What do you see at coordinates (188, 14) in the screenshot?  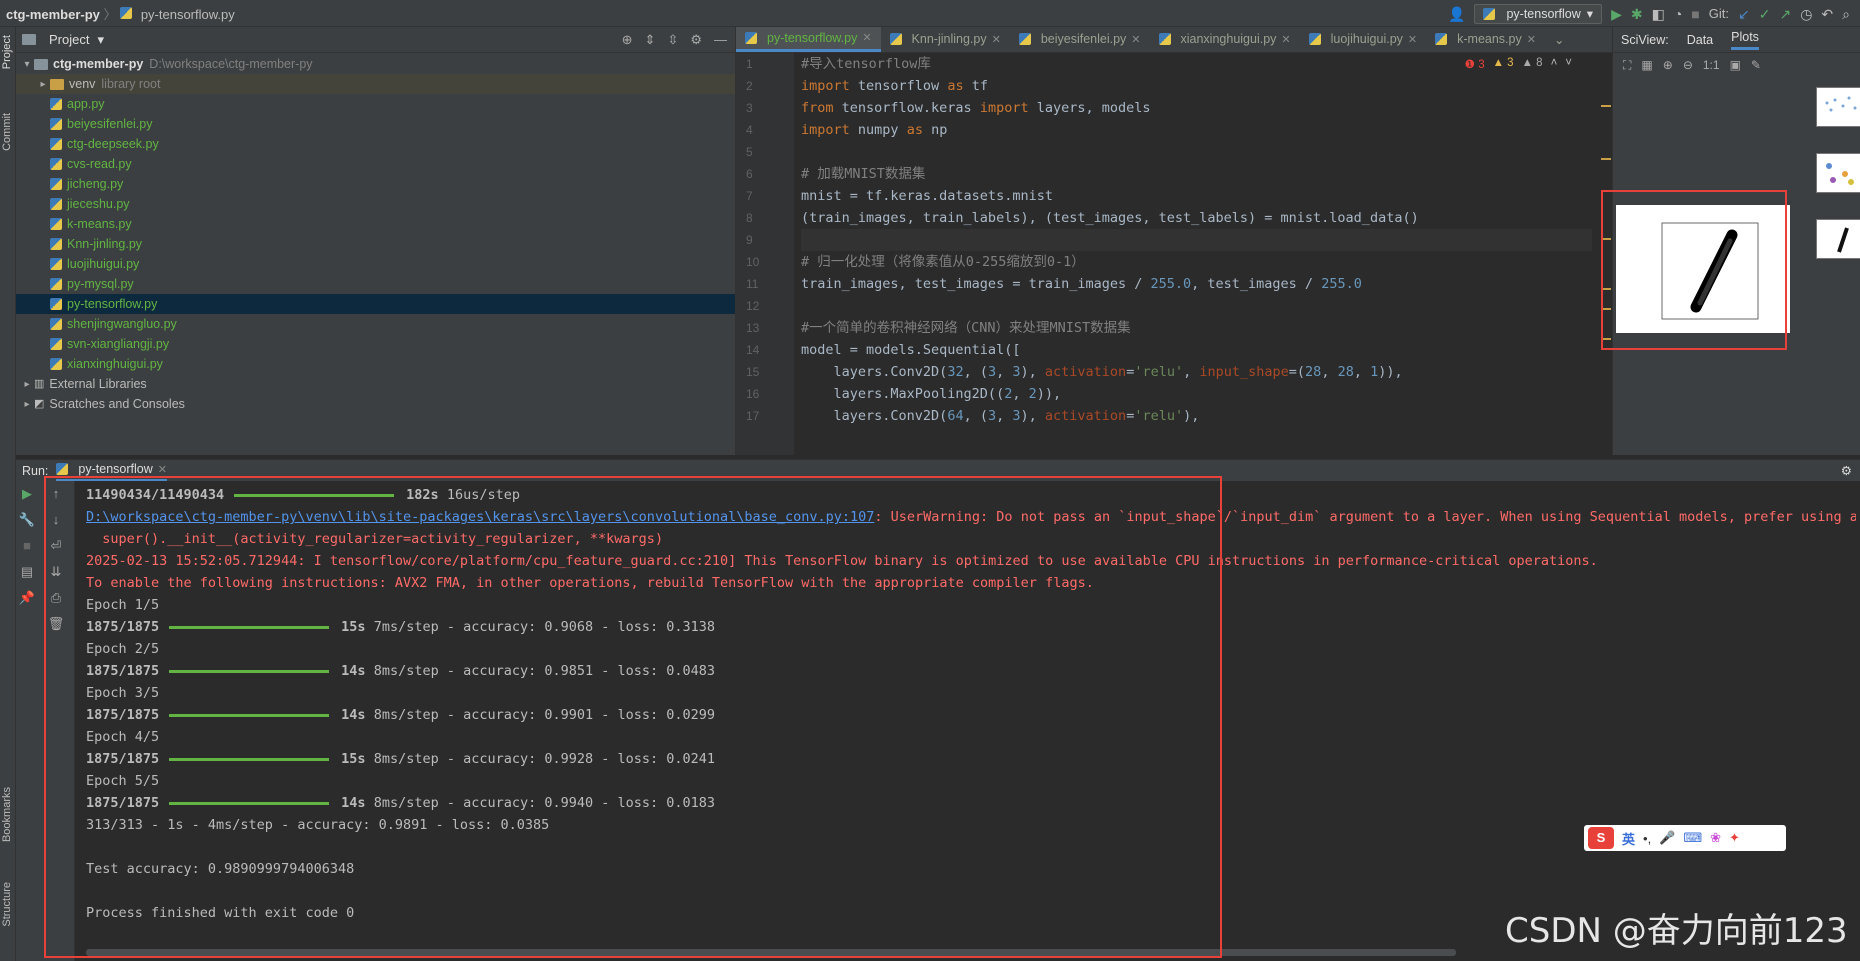 I see `breadcrumb-file: py-tensorflow.py` at bounding box center [188, 14].